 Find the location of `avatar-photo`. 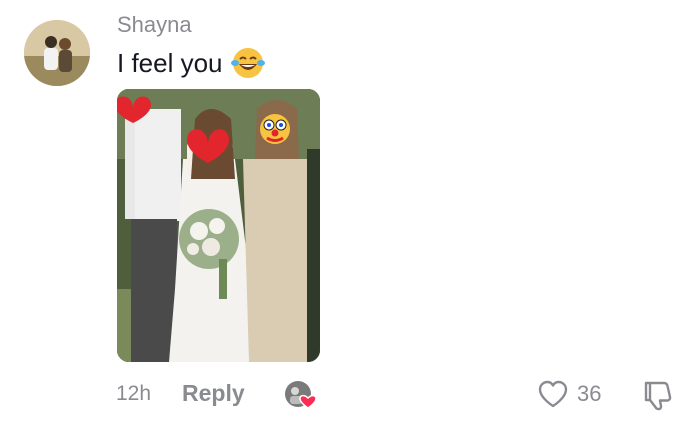

avatar-photo is located at coordinates (57, 53).